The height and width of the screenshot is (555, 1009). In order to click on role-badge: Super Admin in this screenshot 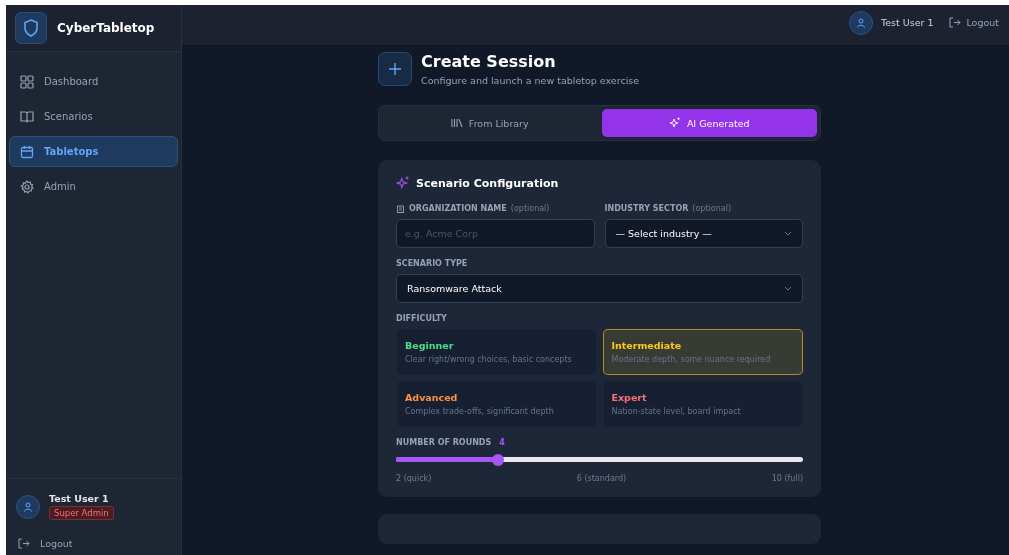, I will do `click(81, 513)`.